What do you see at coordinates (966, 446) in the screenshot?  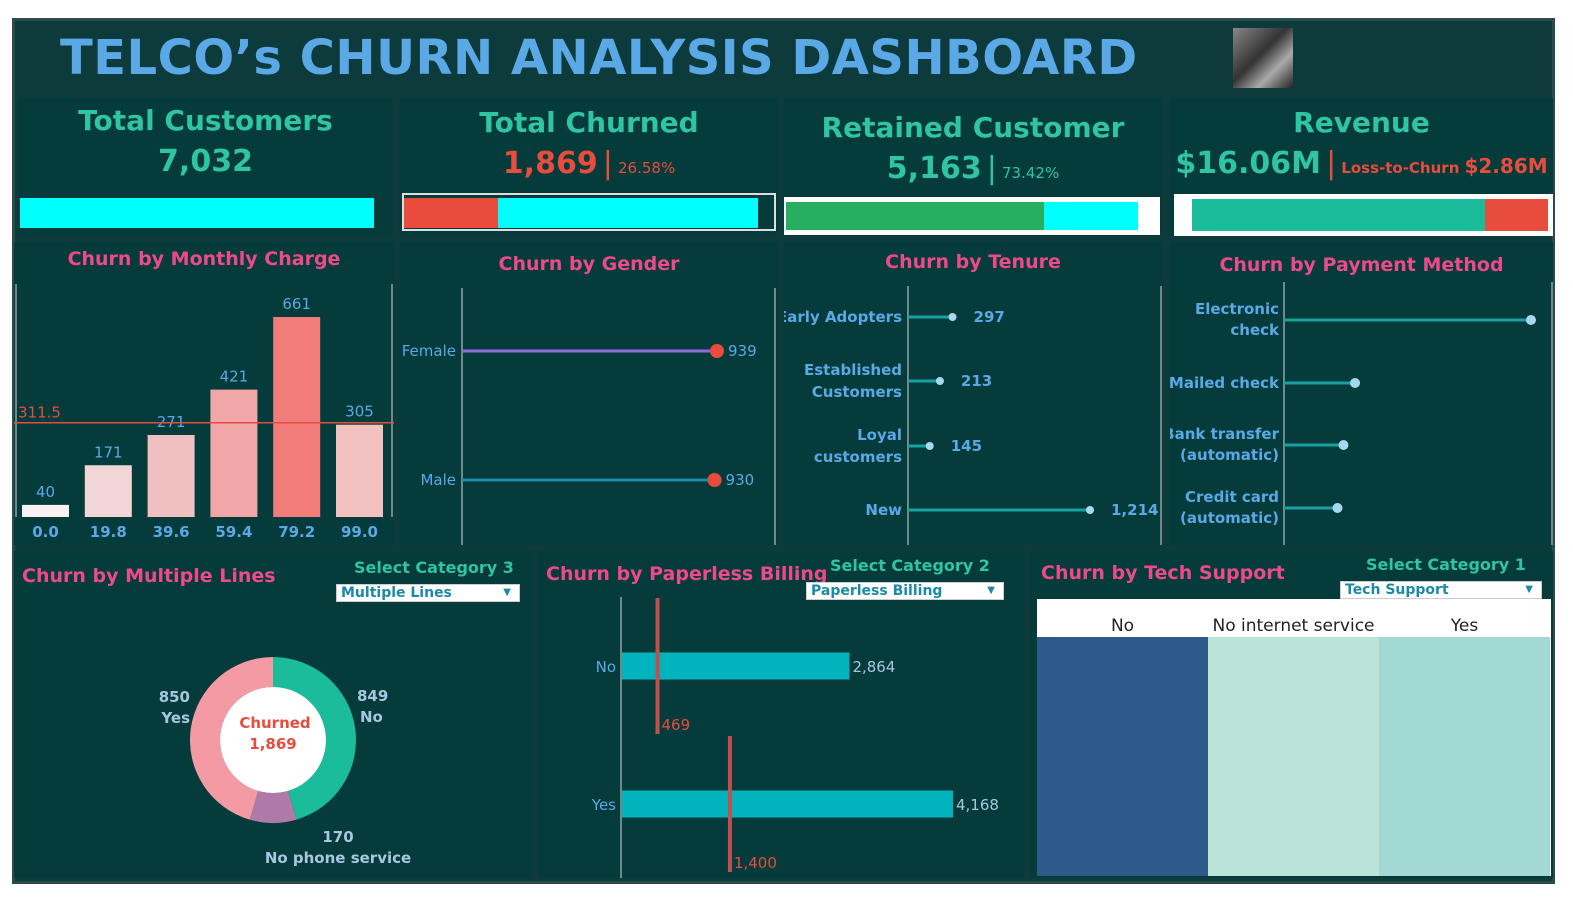 I see `value-label: 145` at bounding box center [966, 446].